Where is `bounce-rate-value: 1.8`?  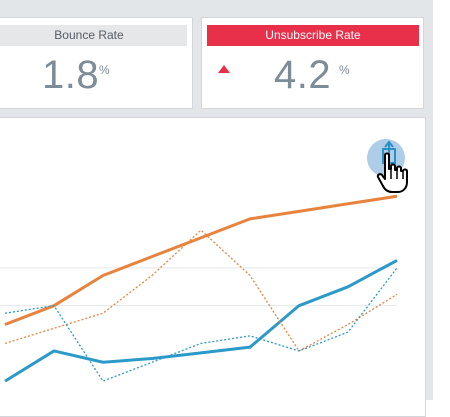
bounce-rate-value: 1.8 is located at coordinates (71, 75).